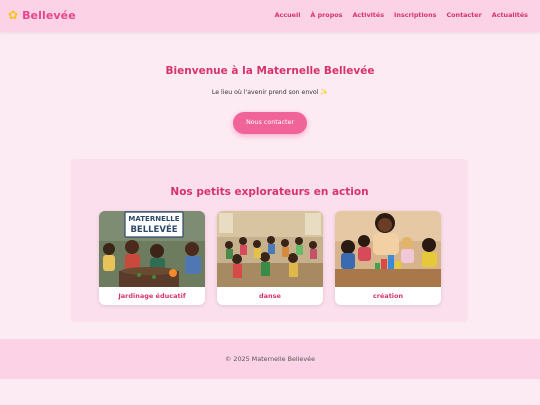  I want to click on gallery-card-gardening: MATERNELLE BELLEVÉE Jardinage éducatif, so click(152, 258).